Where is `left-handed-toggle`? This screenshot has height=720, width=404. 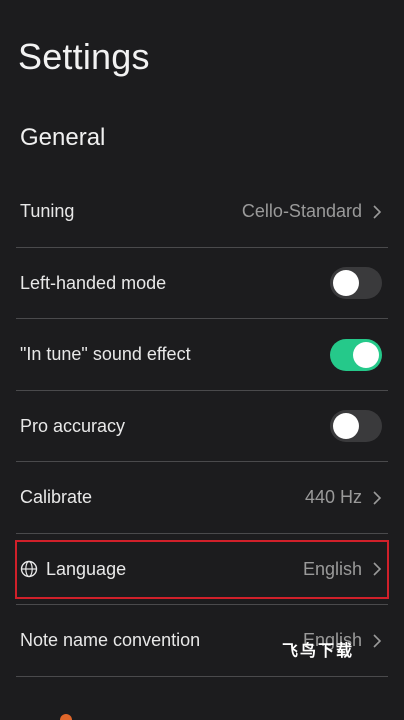 left-handed-toggle is located at coordinates (356, 283).